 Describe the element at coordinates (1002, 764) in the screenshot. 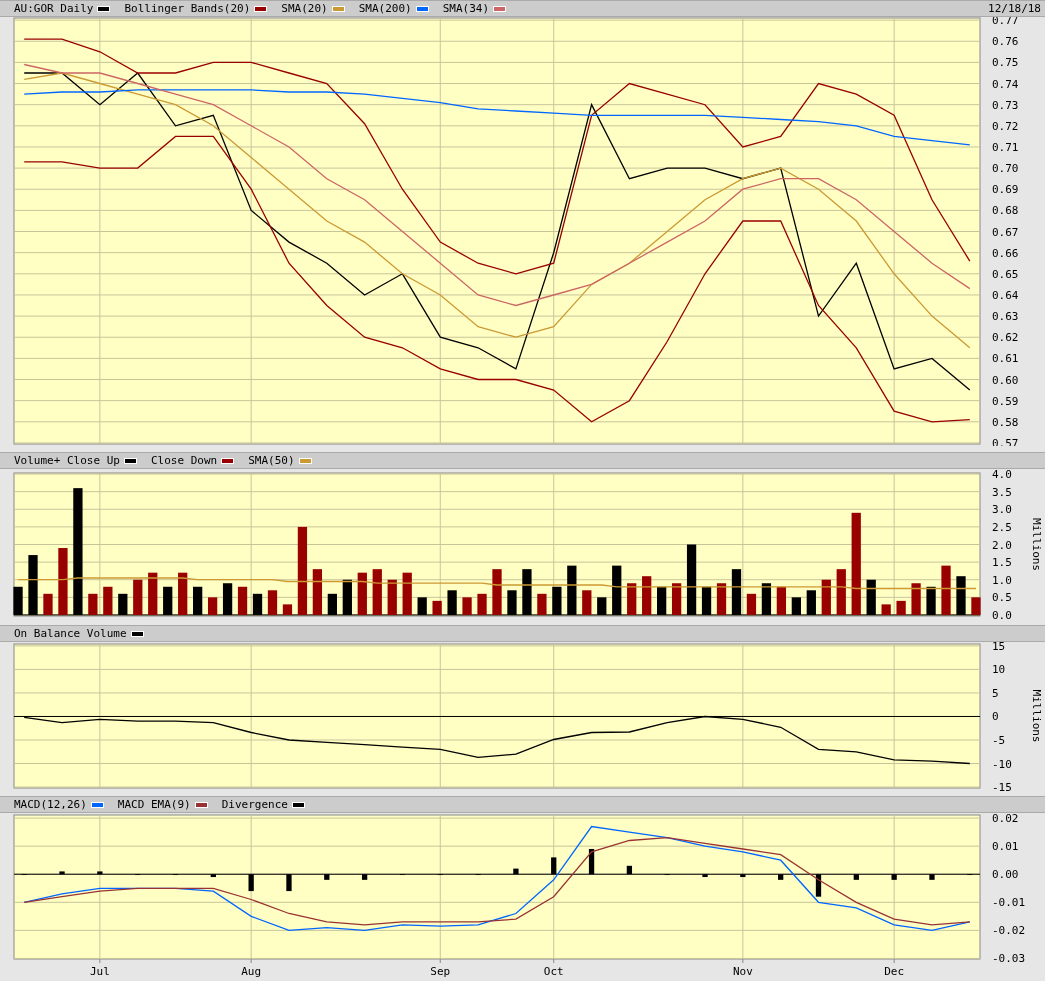

I see `axis-tick-label: -10` at that location.